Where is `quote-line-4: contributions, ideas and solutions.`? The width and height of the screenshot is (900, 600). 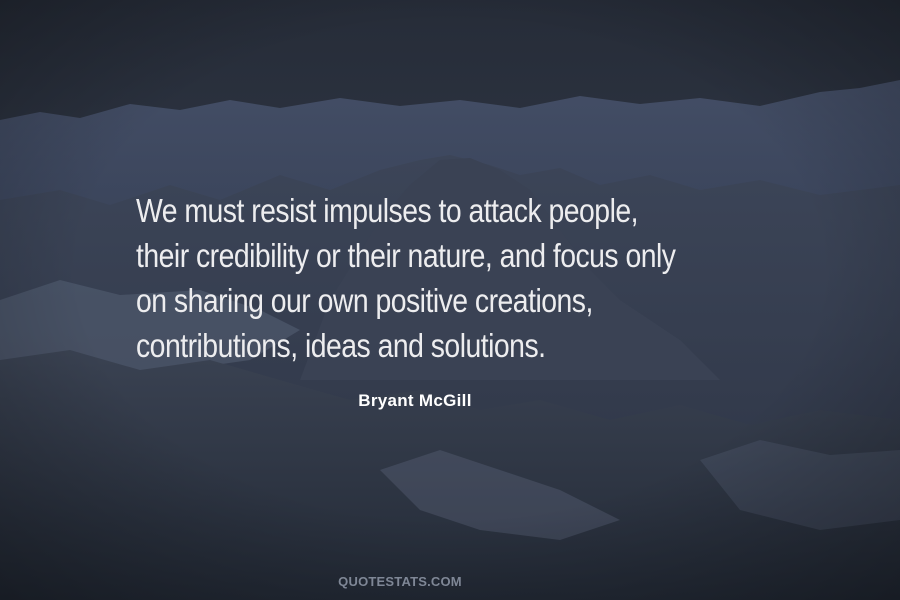 quote-line-4: contributions, ideas and solutions. is located at coordinates (341, 345).